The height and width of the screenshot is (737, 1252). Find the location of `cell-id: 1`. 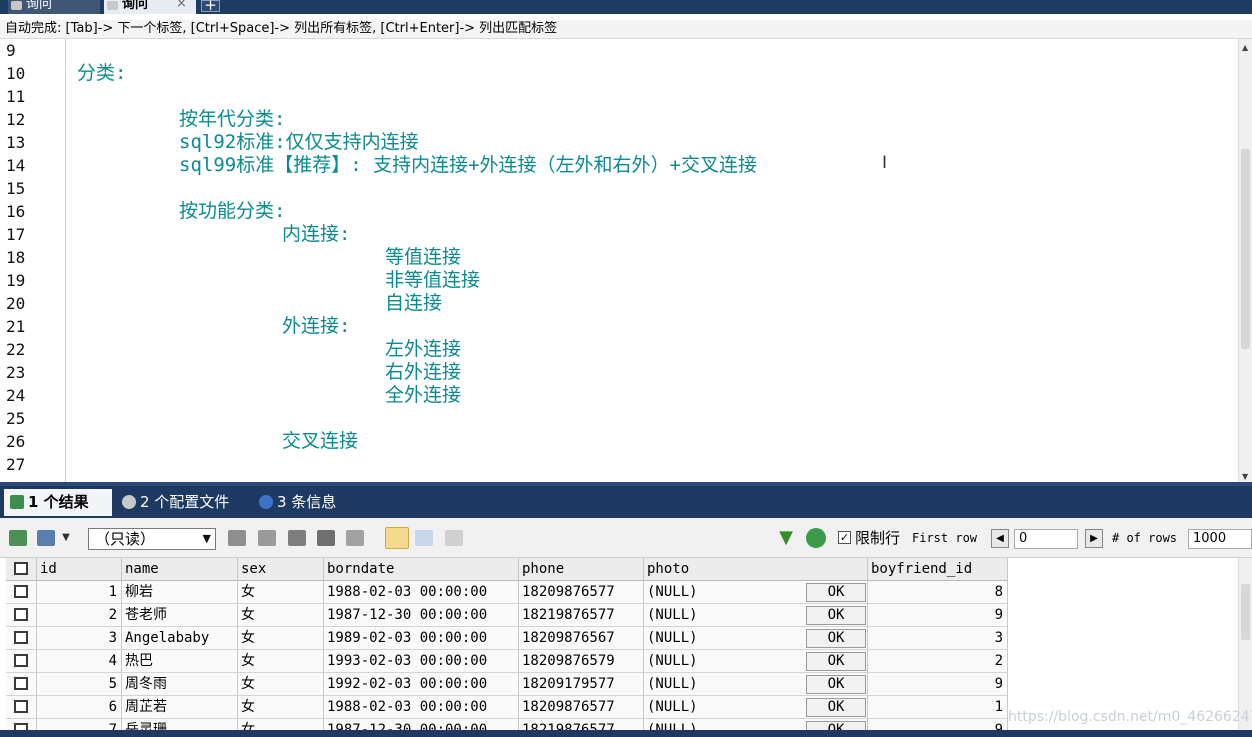

cell-id: 1 is located at coordinates (79, 592).